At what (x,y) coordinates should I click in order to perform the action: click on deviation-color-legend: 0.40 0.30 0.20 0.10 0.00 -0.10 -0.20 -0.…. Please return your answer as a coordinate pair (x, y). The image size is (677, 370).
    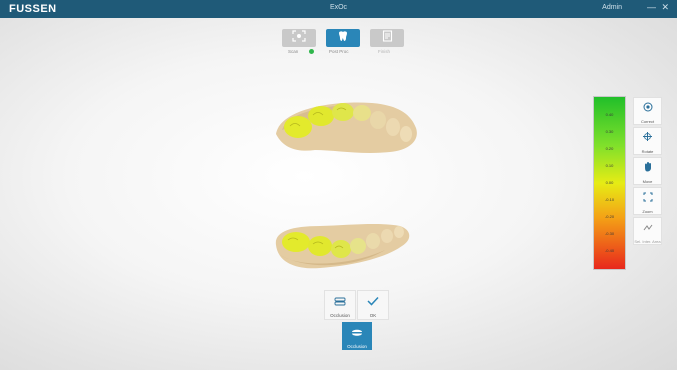
    Looking at the image, I should click on (609, 183).